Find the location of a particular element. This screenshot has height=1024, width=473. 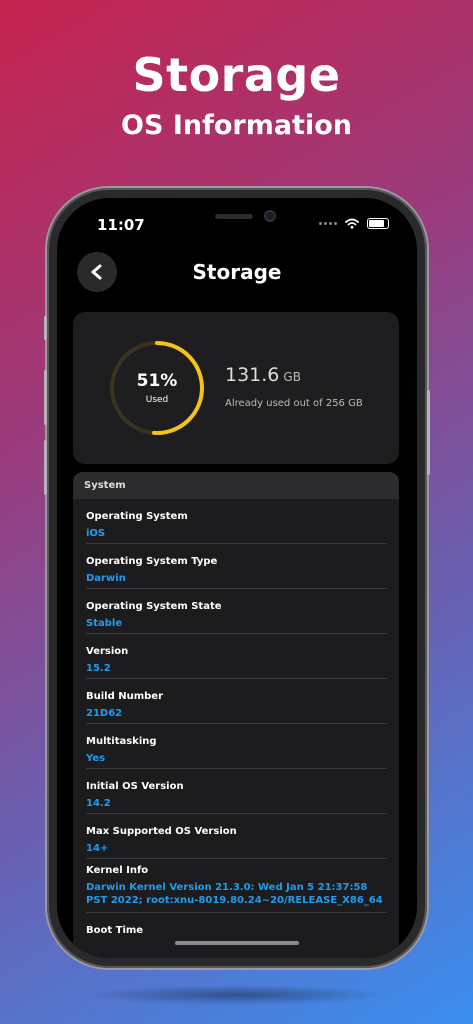

info-row: Operating System State Stable is located at coordinates (236, 611).